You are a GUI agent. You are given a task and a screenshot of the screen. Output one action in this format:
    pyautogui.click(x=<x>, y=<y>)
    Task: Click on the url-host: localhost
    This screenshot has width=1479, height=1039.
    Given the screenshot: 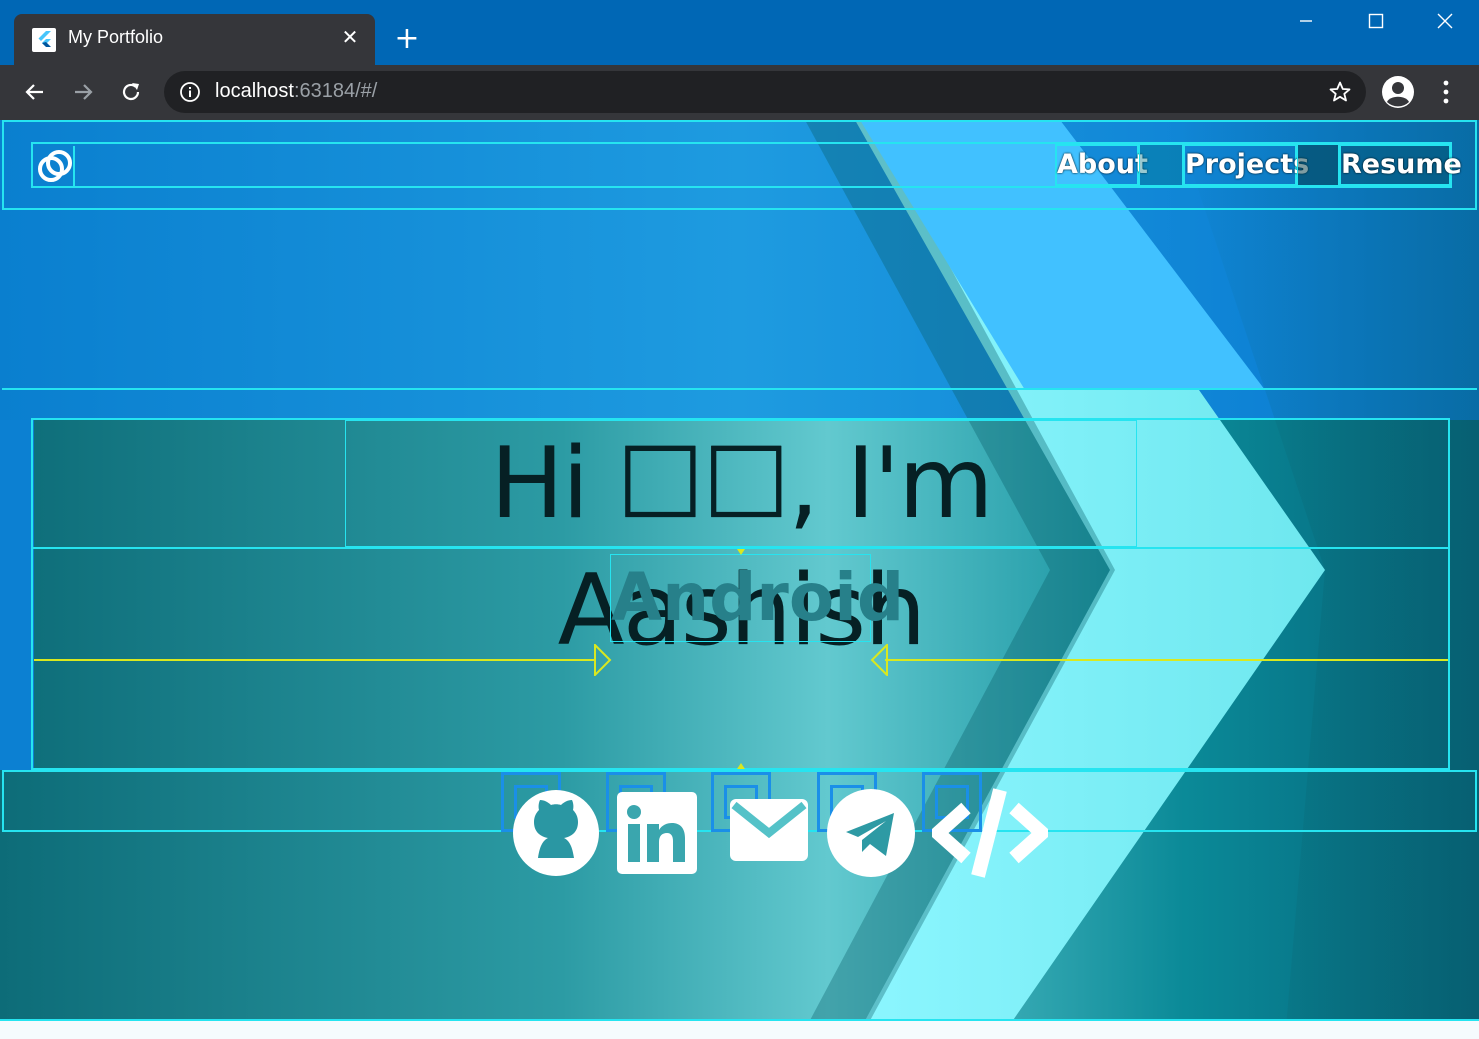 What is the action you would take?
    pyautogui.click(x=254, y=91)
    